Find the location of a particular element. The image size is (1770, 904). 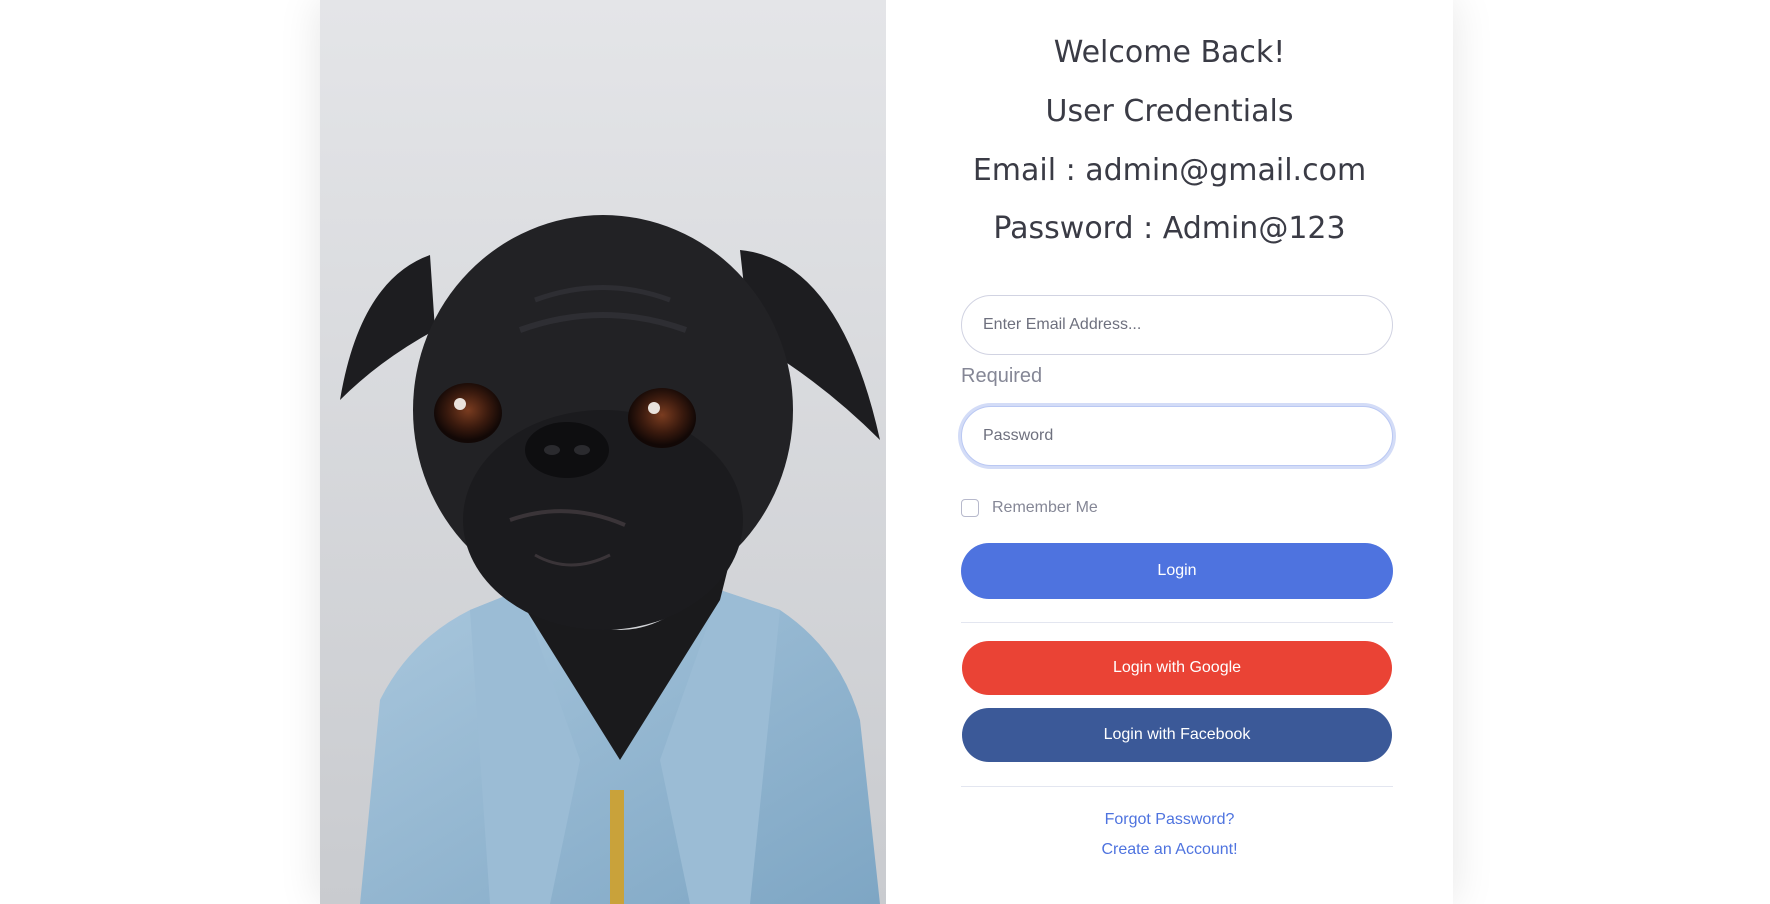

login-google-button: Login with Google is located at coordinates (1177, 668).